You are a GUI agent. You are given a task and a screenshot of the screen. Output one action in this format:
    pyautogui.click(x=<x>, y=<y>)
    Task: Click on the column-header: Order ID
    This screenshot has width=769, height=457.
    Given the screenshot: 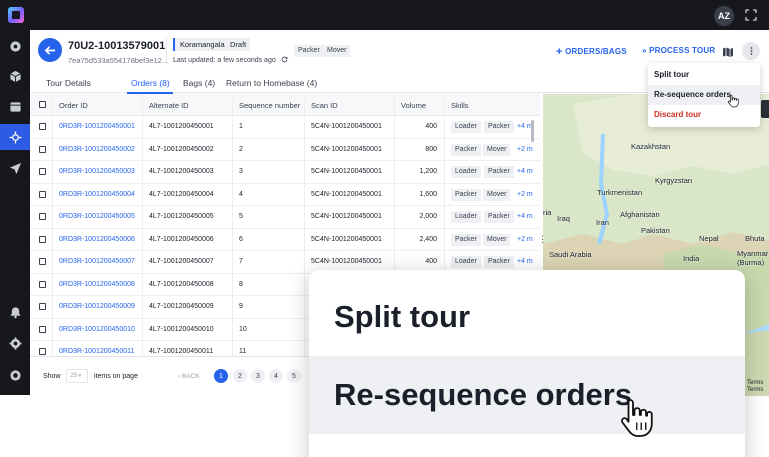 What is the action you would take?
    pyautogui.click(x=73, y=105)
    